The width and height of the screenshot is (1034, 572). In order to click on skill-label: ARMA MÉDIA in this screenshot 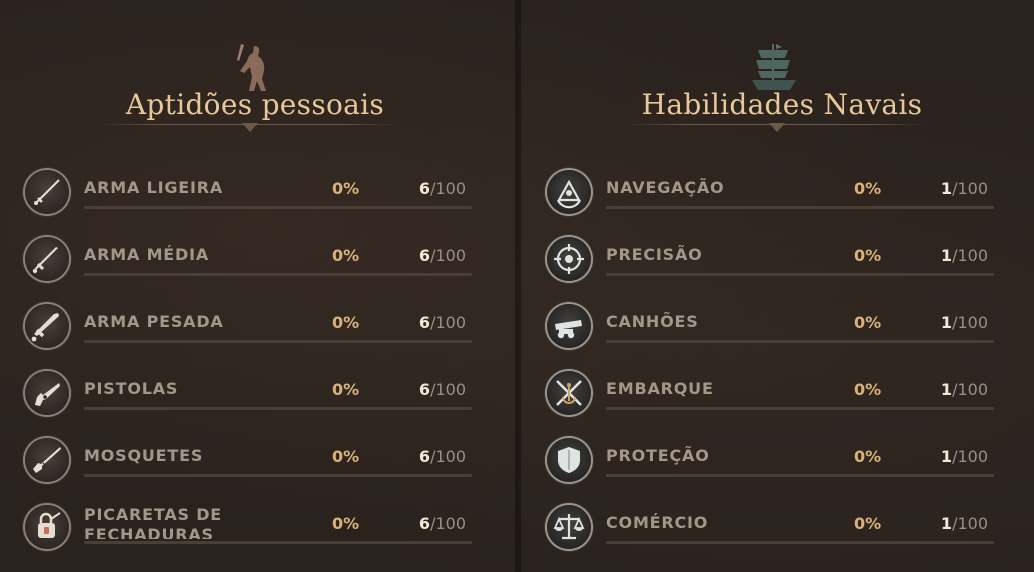, I will do `click(147, 254)`.